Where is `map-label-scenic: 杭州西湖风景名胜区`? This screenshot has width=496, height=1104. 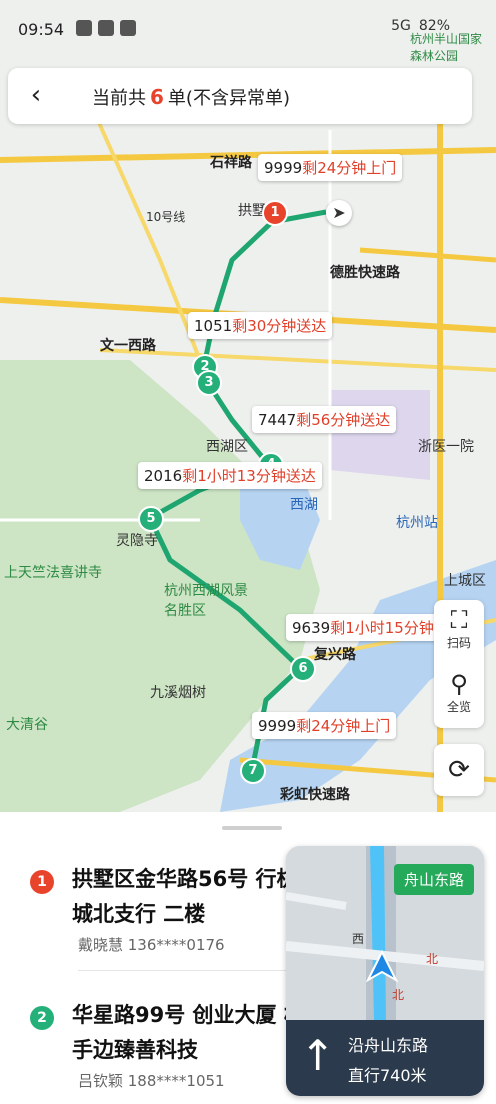
map-label-scenic: 杭州西湖风景名胜区 is located at coordinates (206, 601).